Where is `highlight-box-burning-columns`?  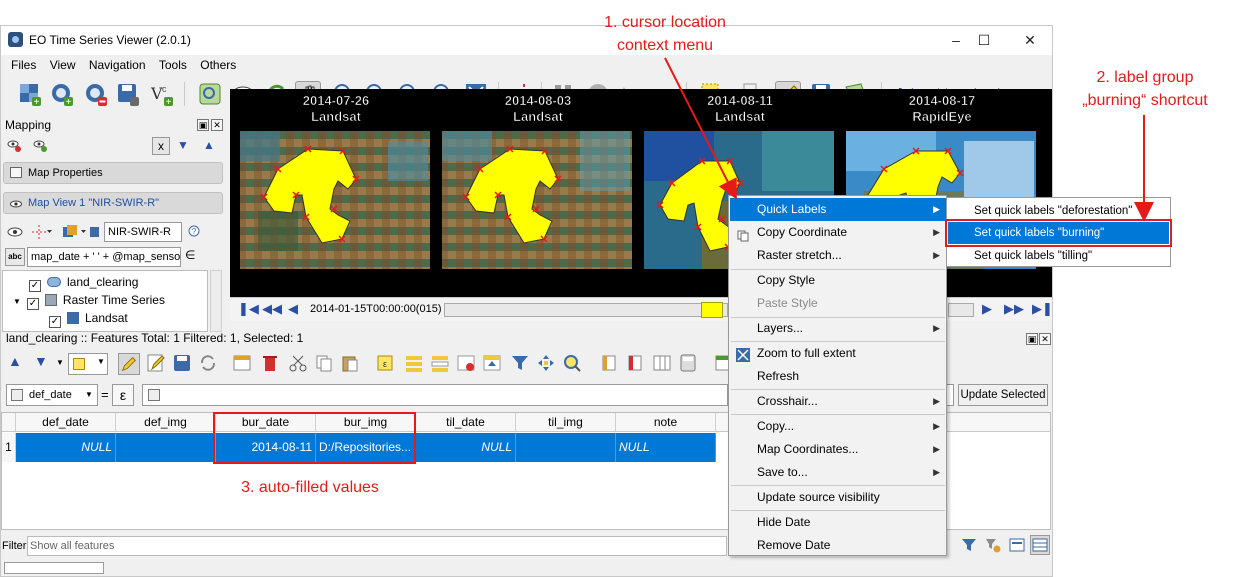
highlight-box-burning-columns is located at coordinates (314, 438).